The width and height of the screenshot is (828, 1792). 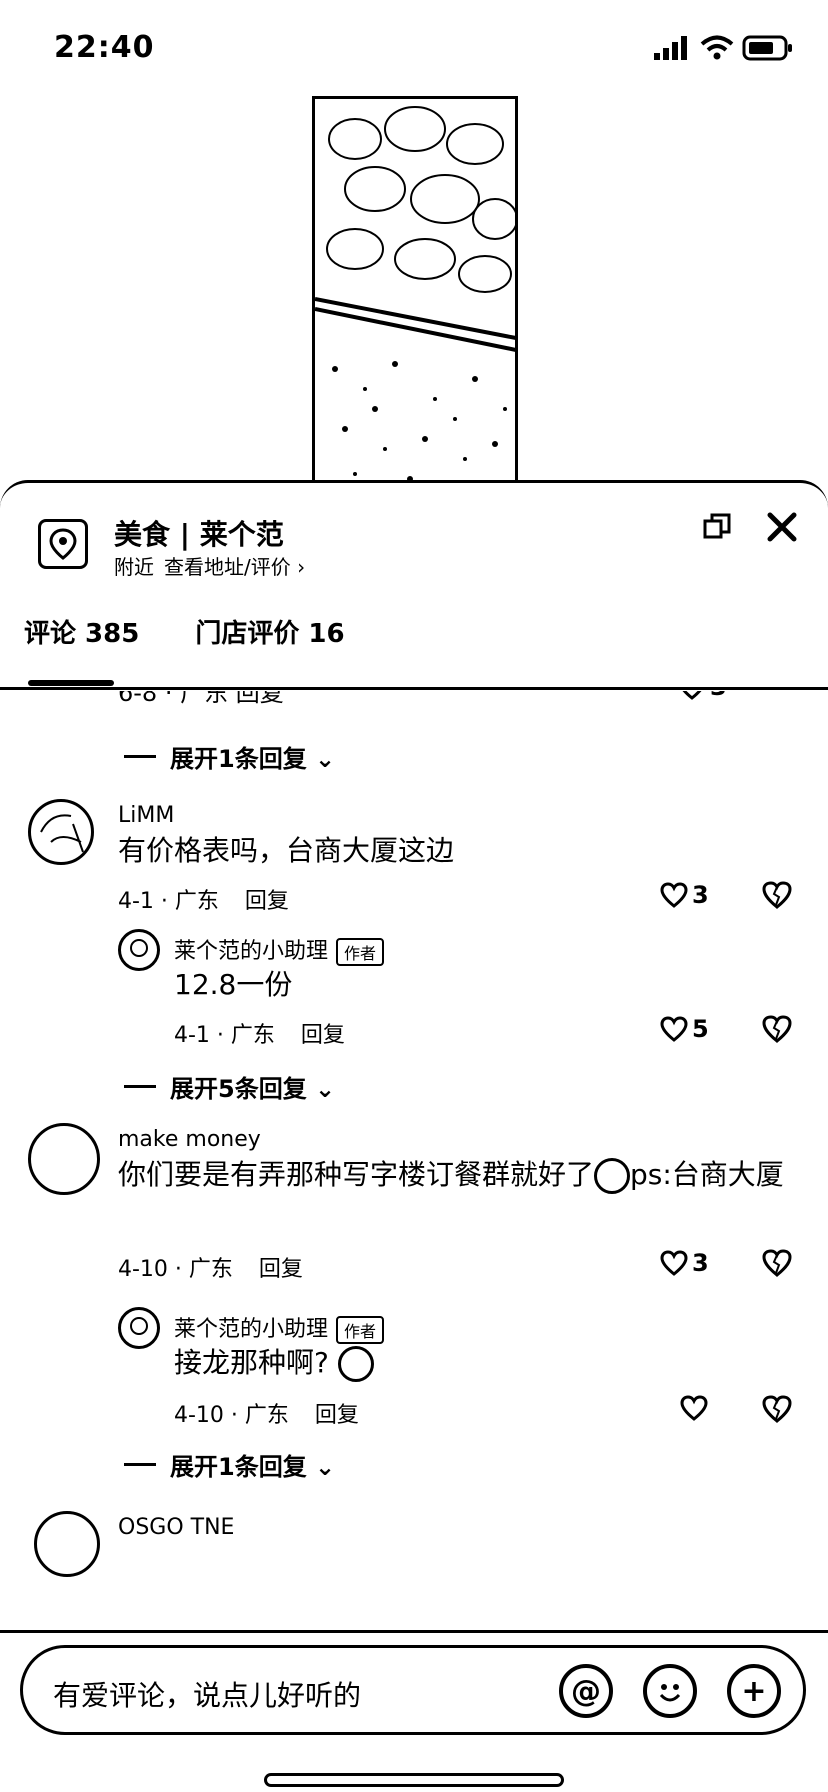 I want to click on clipped-meta-text: 6-8 · 广东 回复, so click(x=201, y=699).